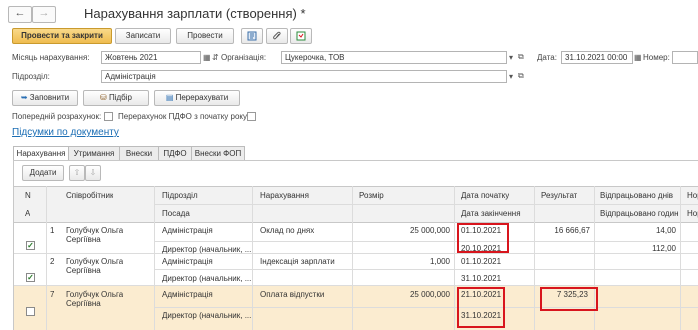 This screenshot has width=698, height=330. I want to click on fill-label: Заповнити, so click(49, 97).